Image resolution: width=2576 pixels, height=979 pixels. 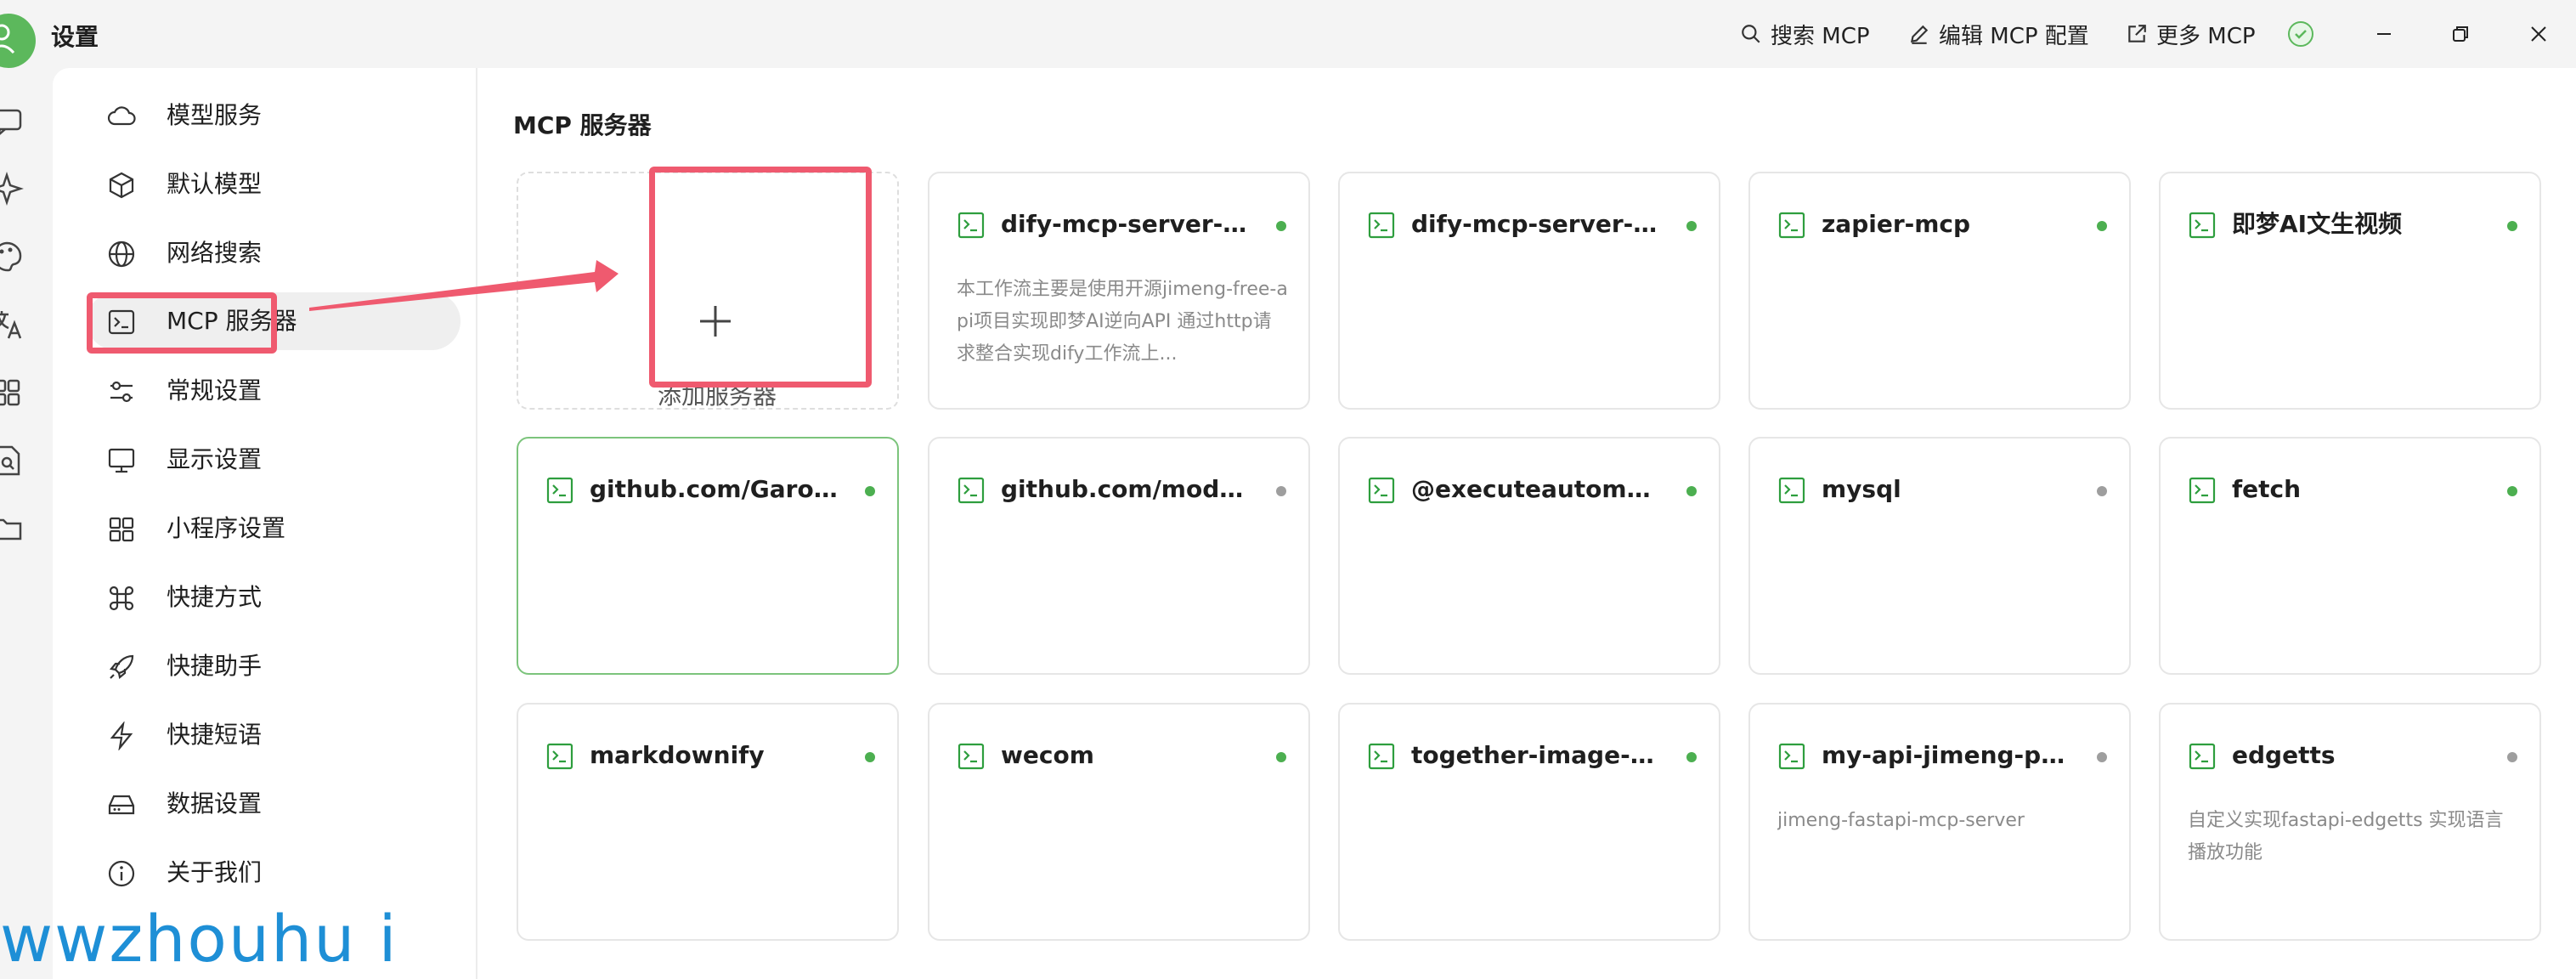 I want to click on server-card: mysql, so click(x=1939, y=556).